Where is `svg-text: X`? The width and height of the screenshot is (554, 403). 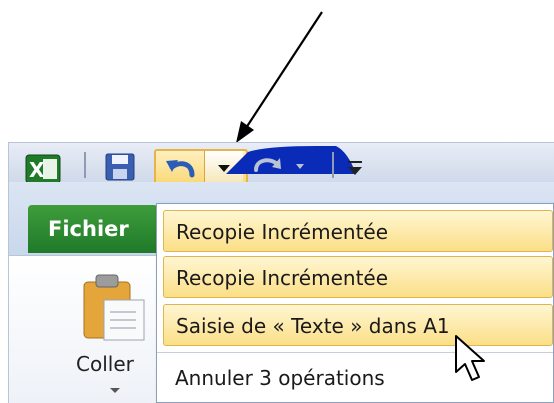 svg-text: X is located at coordinates (37, 170).